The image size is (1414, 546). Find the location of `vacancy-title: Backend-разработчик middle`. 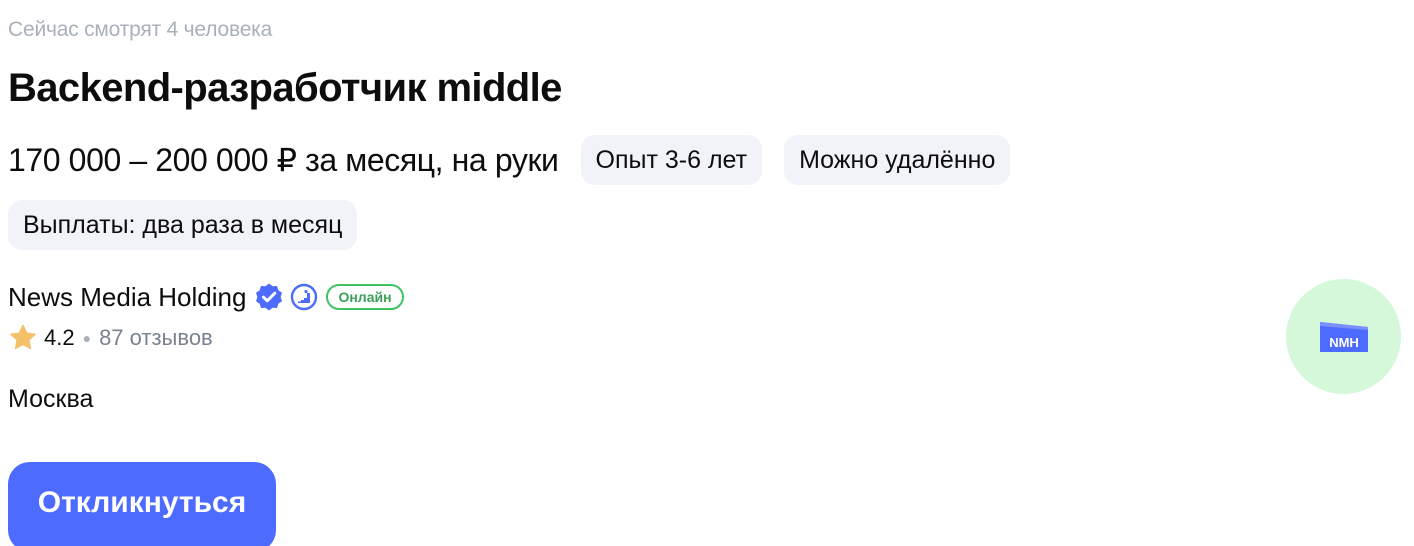

vacancy-title: Backend-разработчик middle is located at coordinates (285, 88).